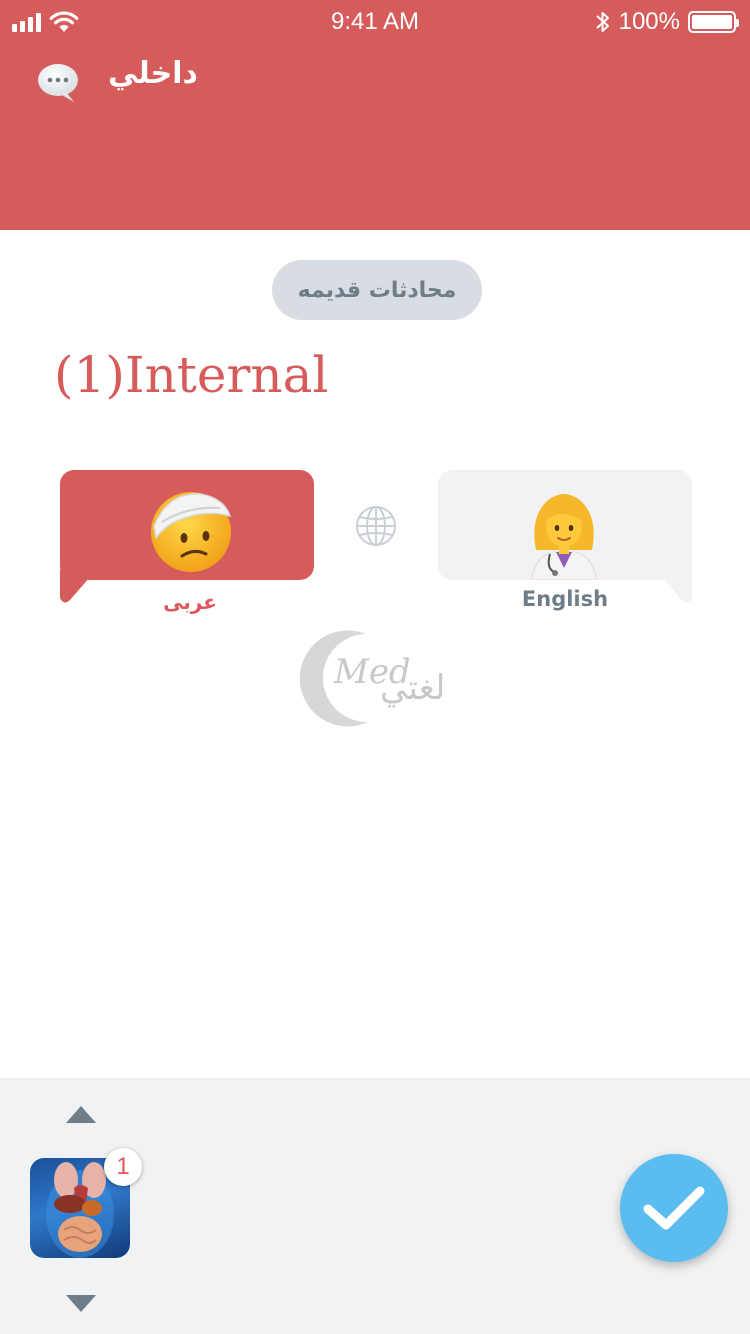 The width and height of the screenshot is (750, 1334). I want to click on logo-arabic-text: لغتي, so click(413, 688).